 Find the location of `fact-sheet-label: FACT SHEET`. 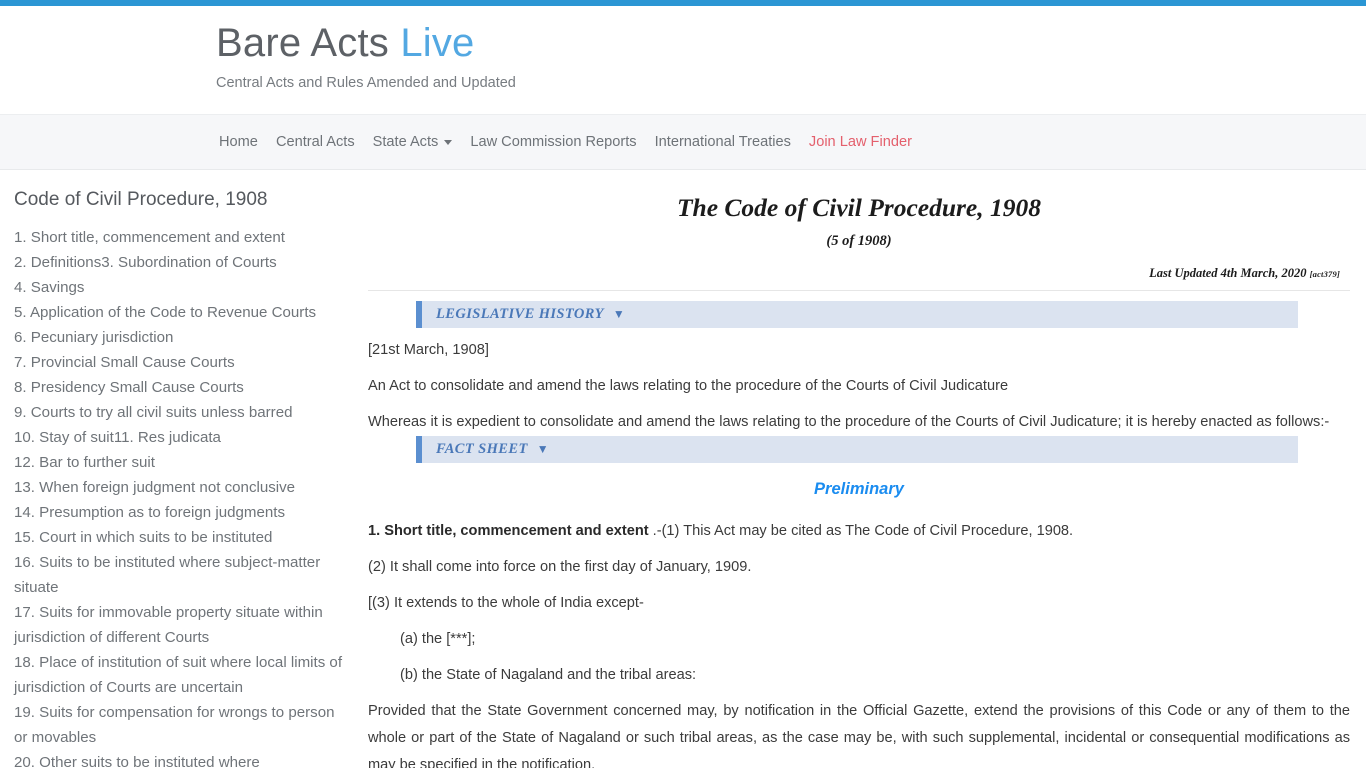

fact-sheet-label: FACT SHEET is located at coordinates (482, 448).